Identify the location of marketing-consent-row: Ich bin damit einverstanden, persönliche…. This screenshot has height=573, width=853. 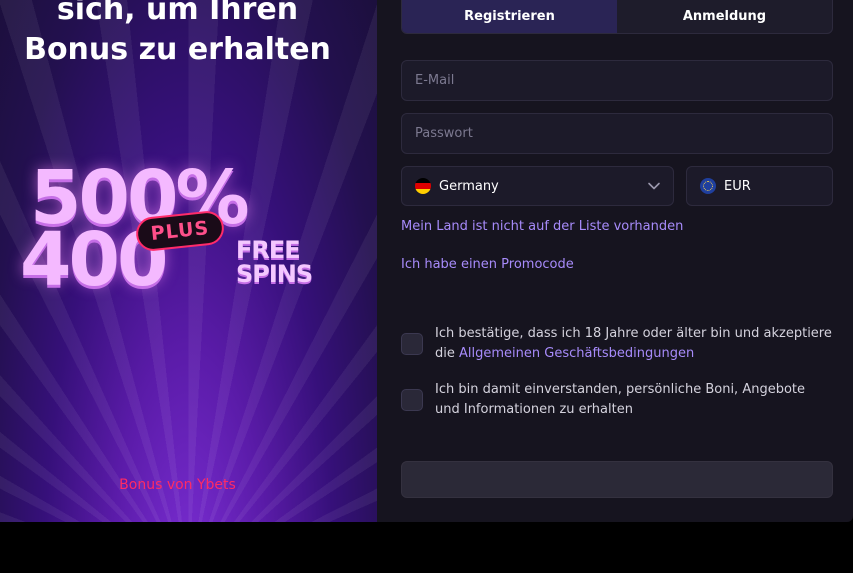
(617, 400).